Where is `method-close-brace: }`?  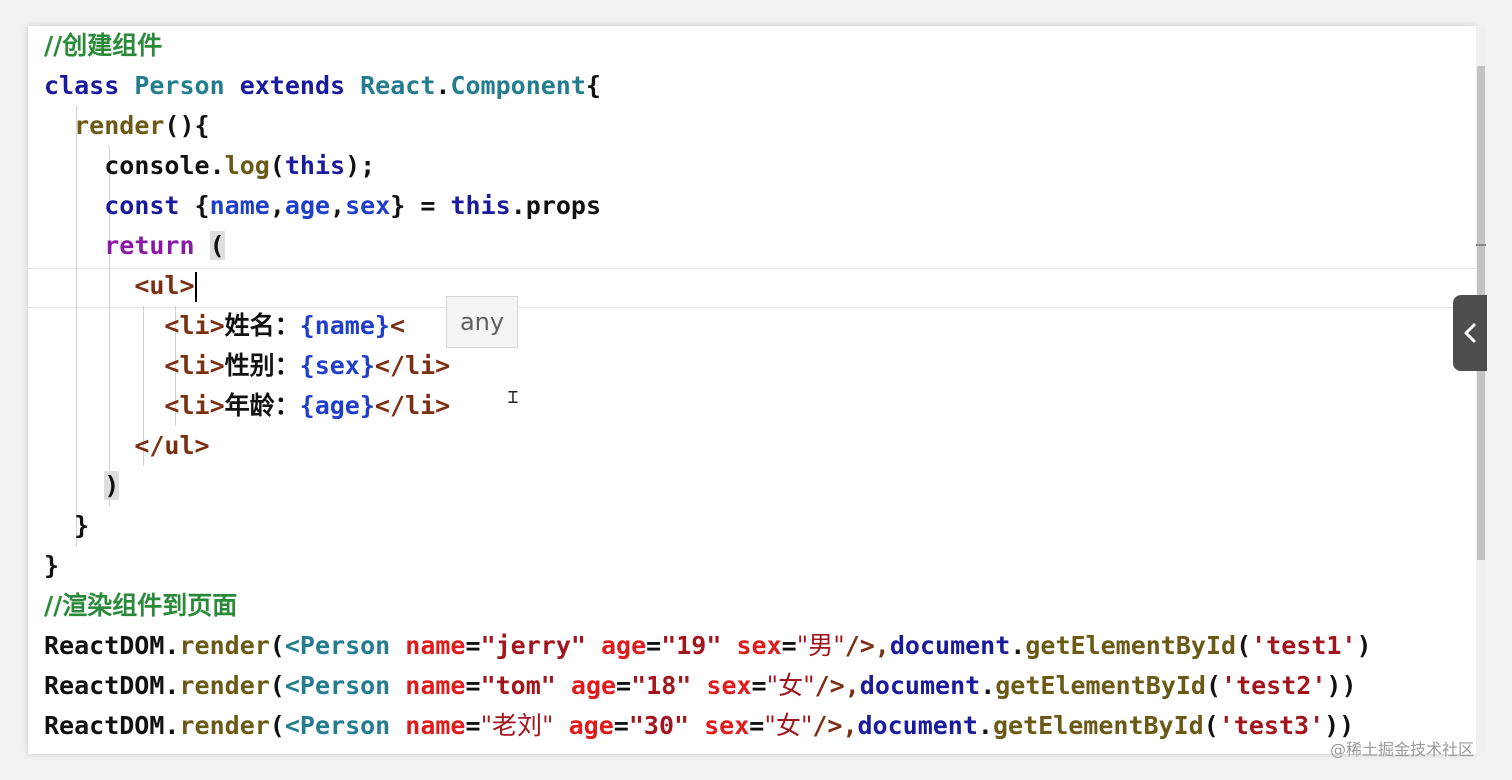
method-close-brace: } is located at coordinates (82, 525).